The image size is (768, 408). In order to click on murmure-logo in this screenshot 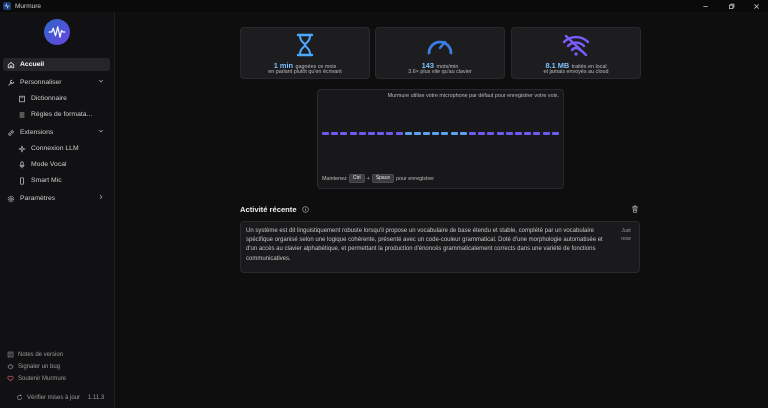, I will do `click(57, 32)`.